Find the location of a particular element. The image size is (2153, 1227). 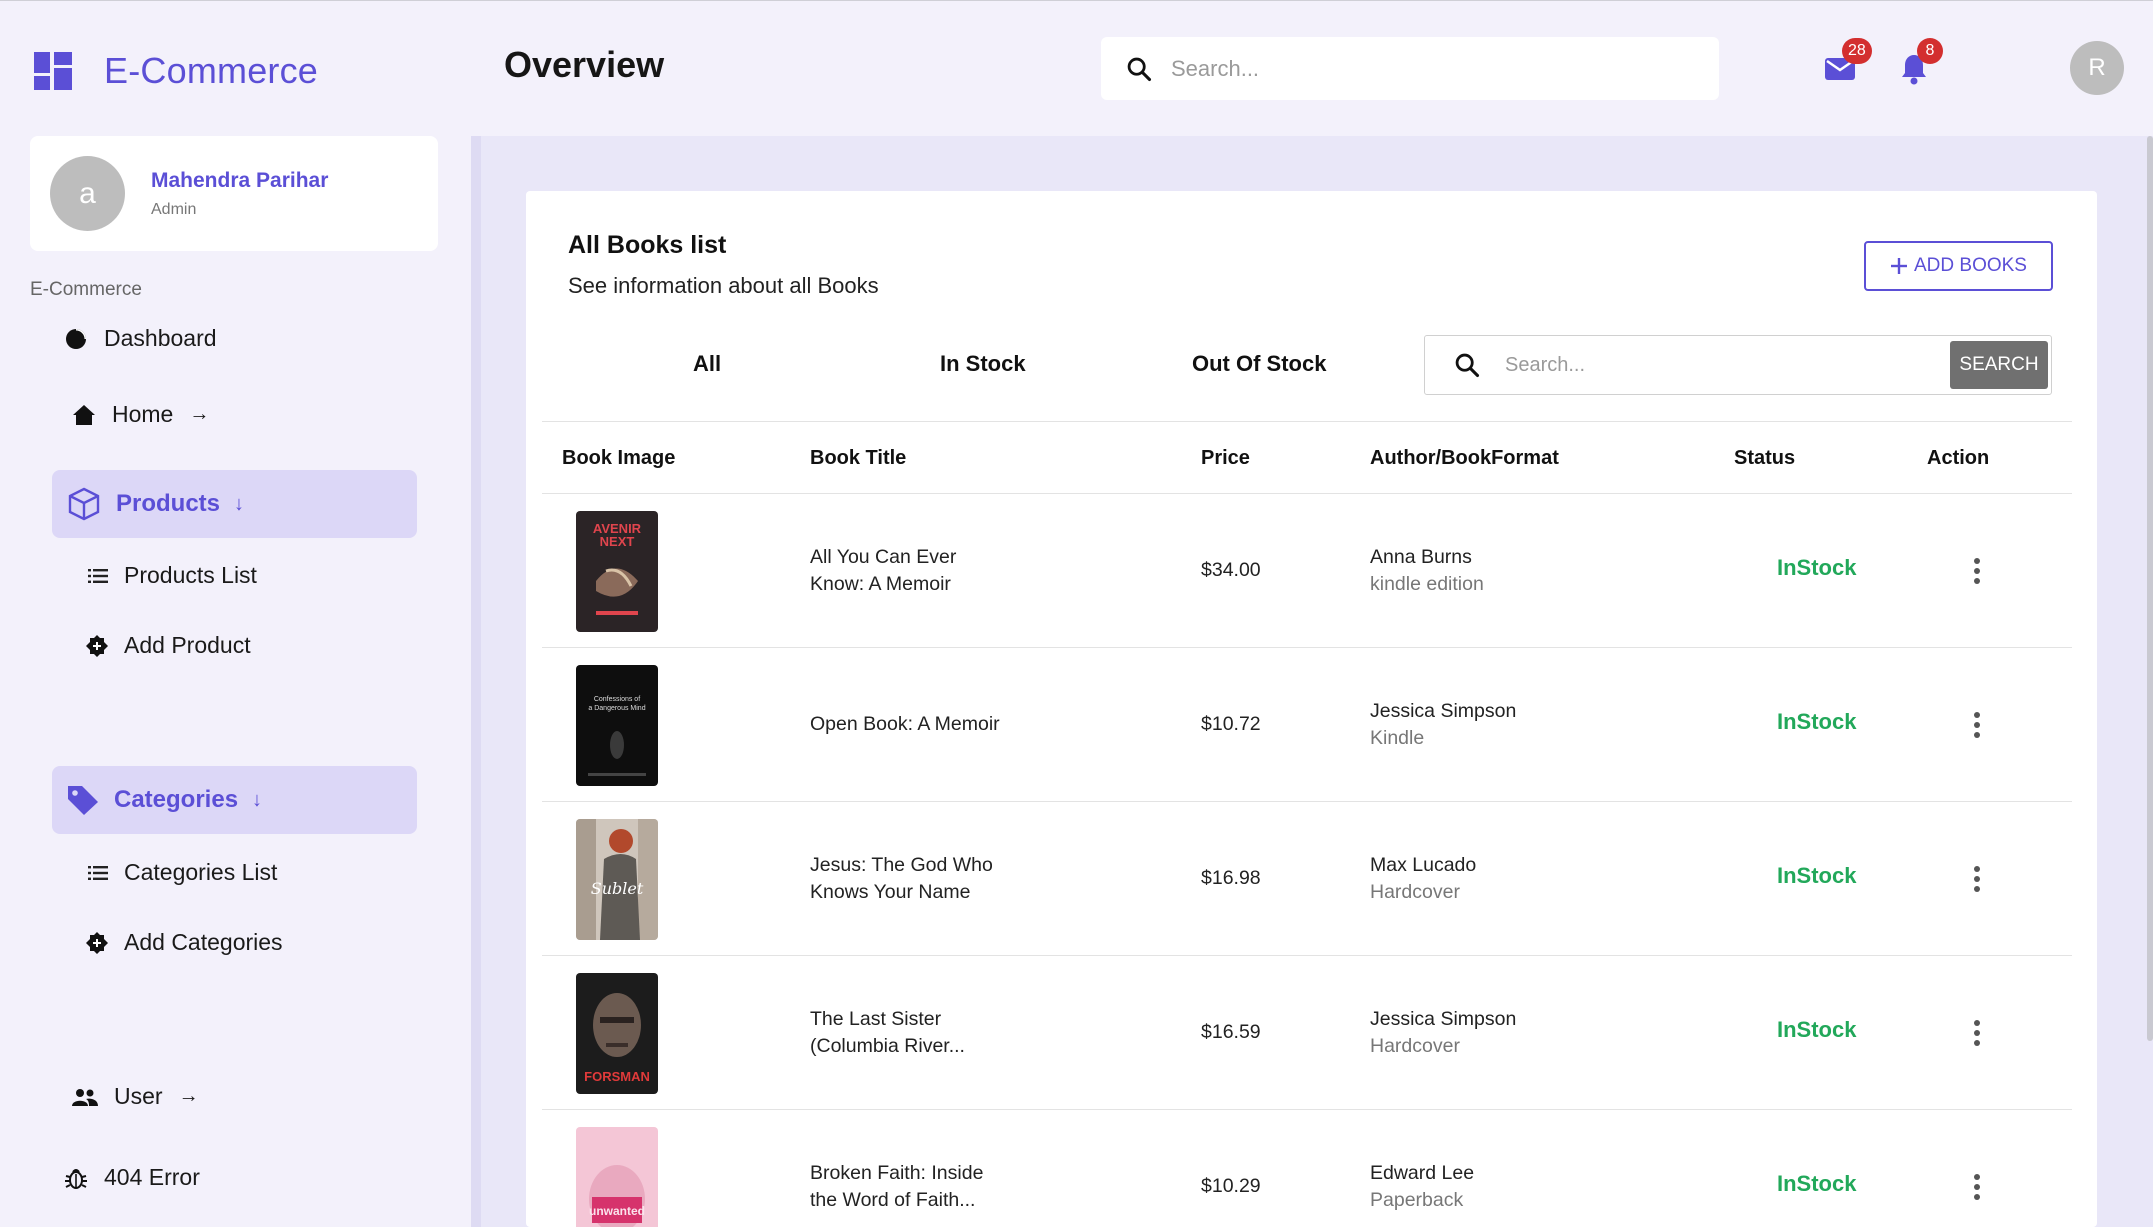

book-cover-image: Confessions of a Dangerous Mind is located at coordinates (617, 725).